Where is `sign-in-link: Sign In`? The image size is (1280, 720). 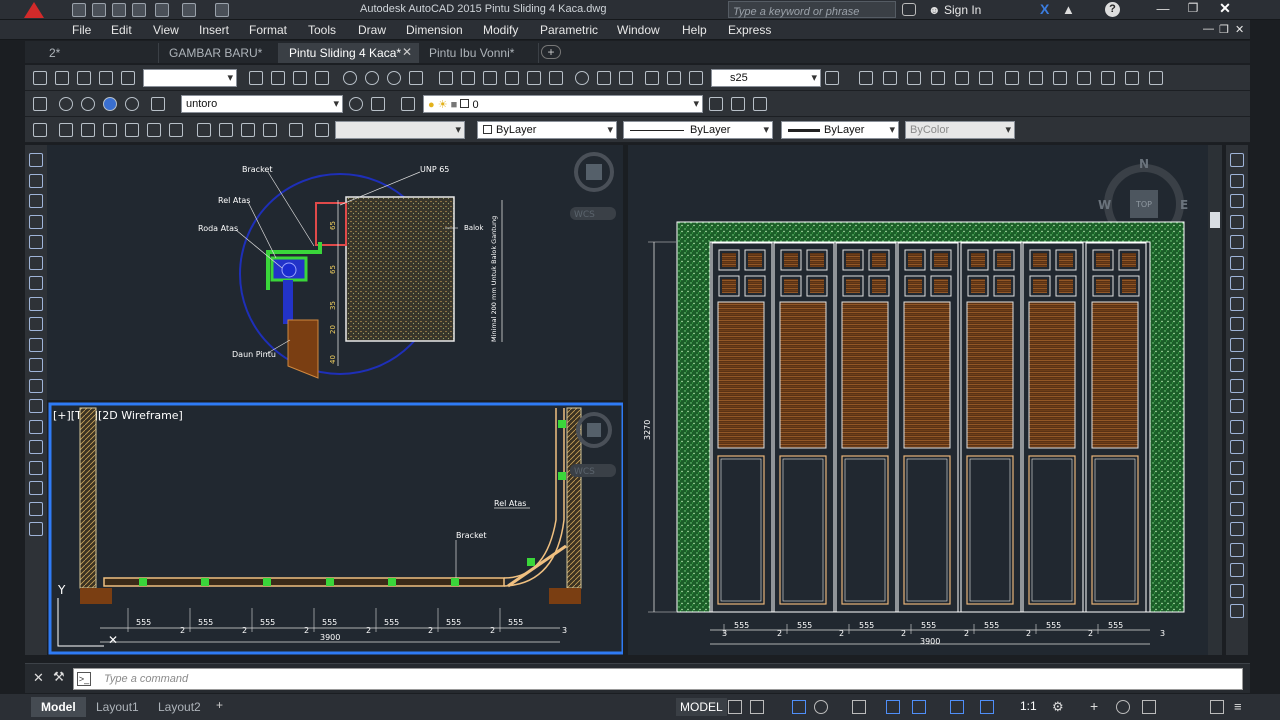 sign-in-link: Sign In is located at coordinates (962, 10).